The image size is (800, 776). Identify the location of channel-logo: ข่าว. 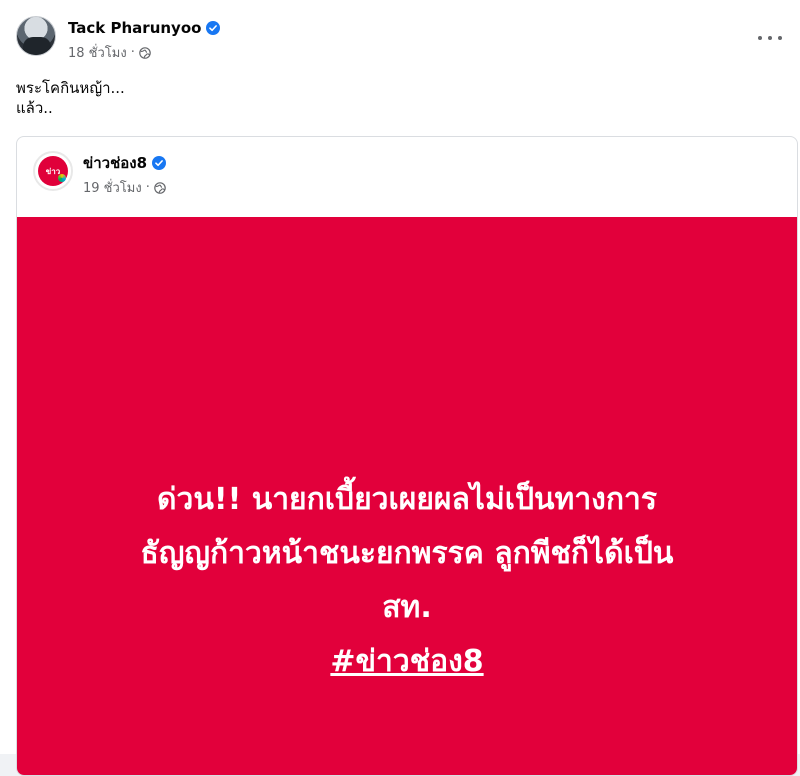
(53, 171).